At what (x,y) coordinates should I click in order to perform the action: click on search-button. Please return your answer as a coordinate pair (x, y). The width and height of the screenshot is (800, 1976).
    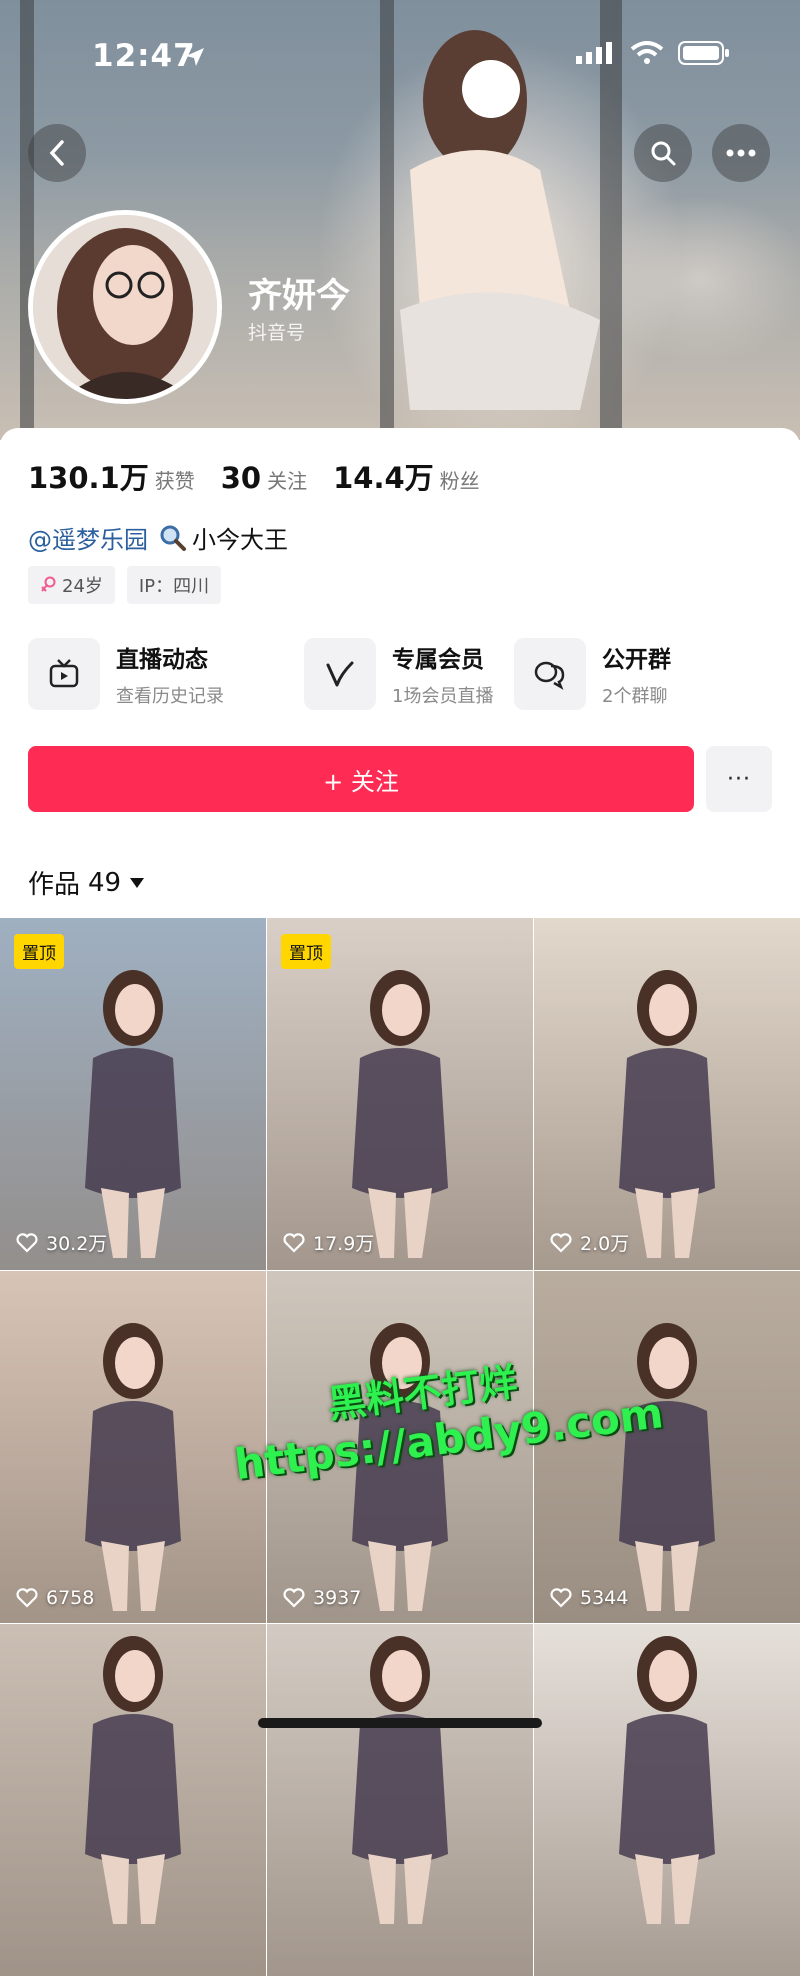
    Looking at the image, I should click on (663, 153).